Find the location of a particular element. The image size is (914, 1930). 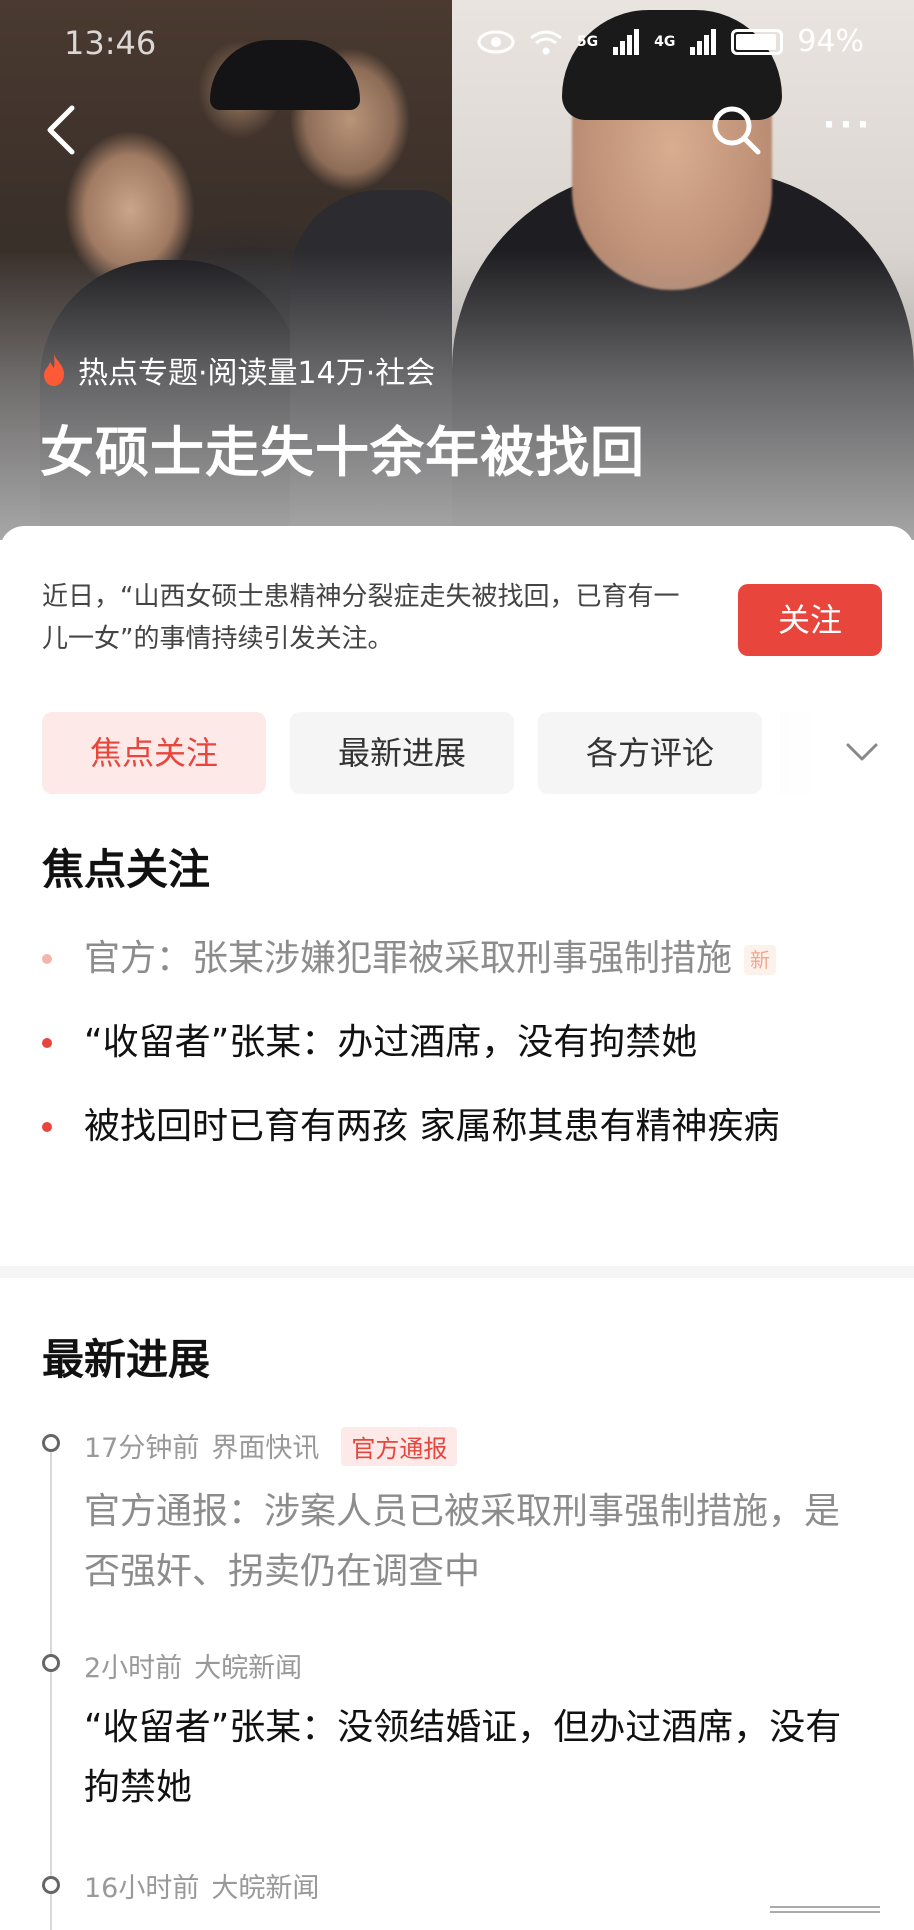

tab-comments: 各方评论 is located at coordinates (650, 753).